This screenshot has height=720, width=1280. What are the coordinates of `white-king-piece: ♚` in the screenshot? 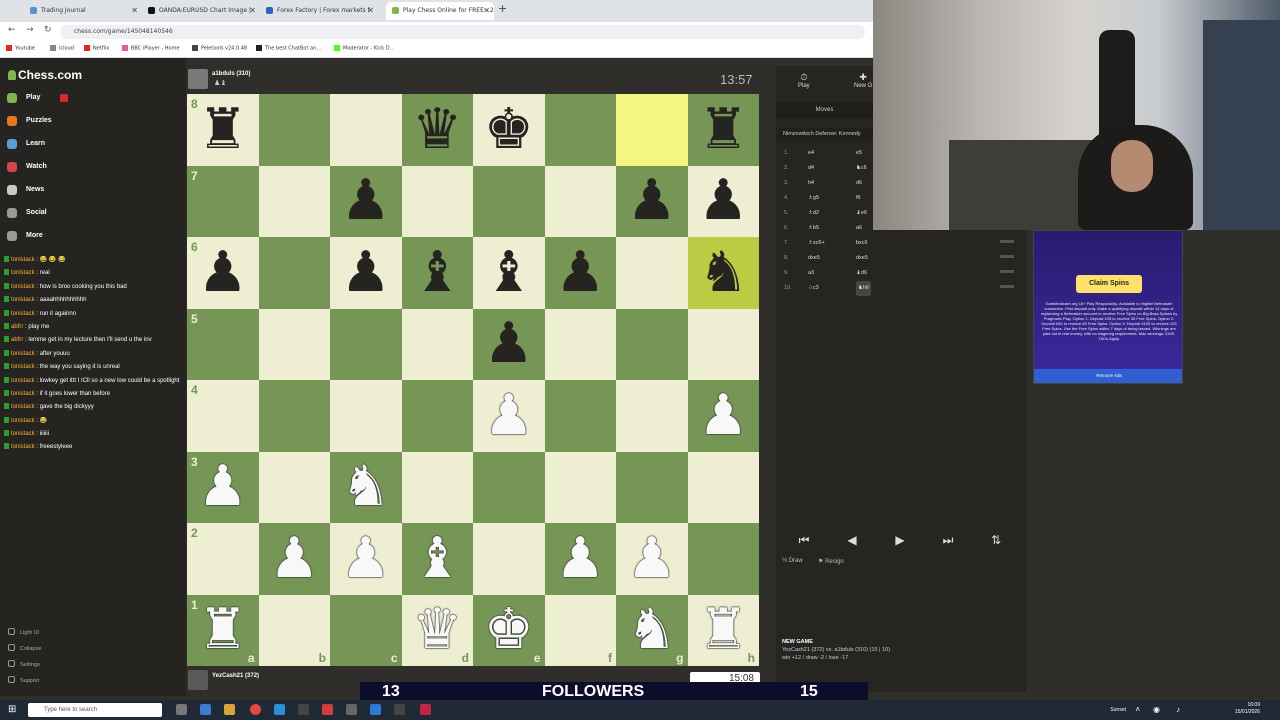 It's located at (509, 630).